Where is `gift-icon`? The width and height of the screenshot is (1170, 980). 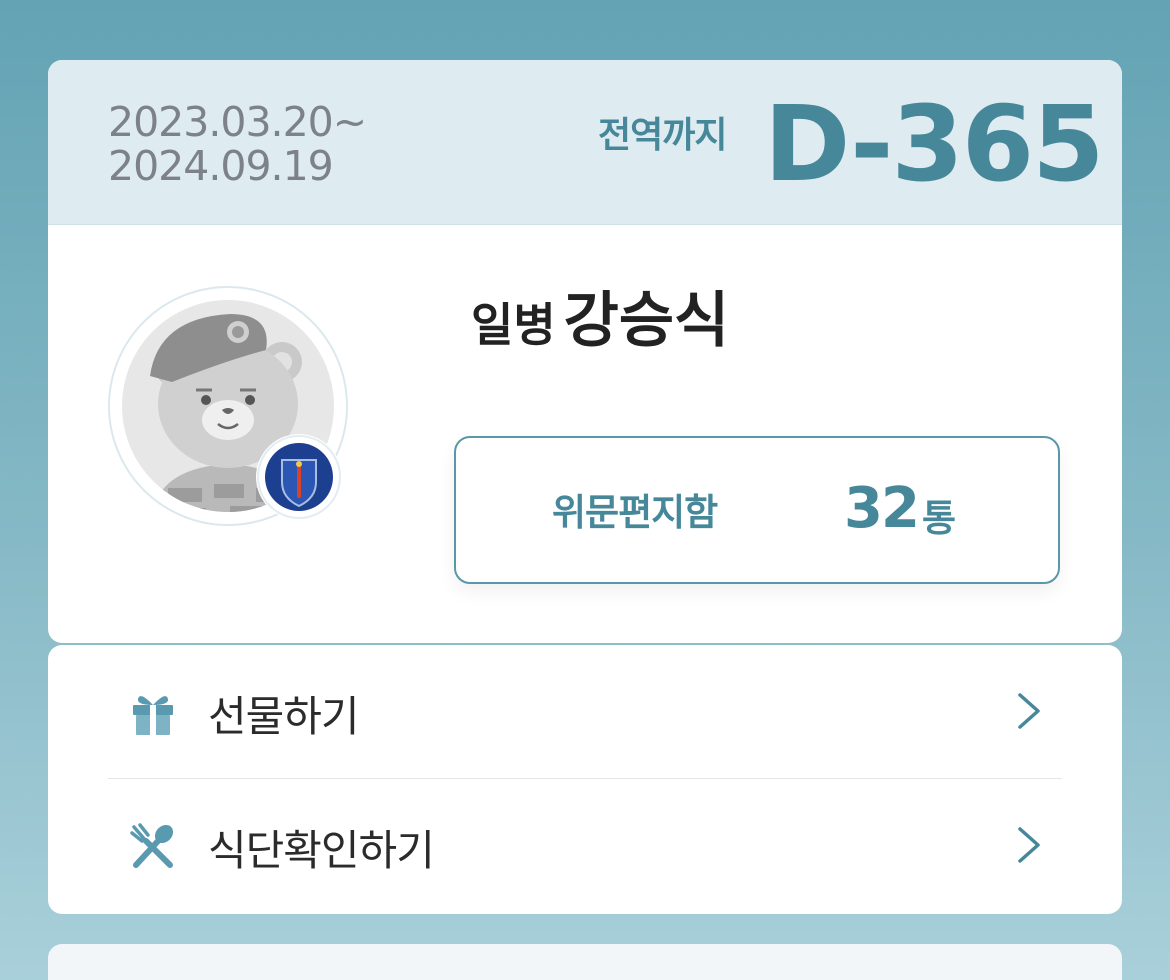 gift-icon is located at coordinates (153, 715).